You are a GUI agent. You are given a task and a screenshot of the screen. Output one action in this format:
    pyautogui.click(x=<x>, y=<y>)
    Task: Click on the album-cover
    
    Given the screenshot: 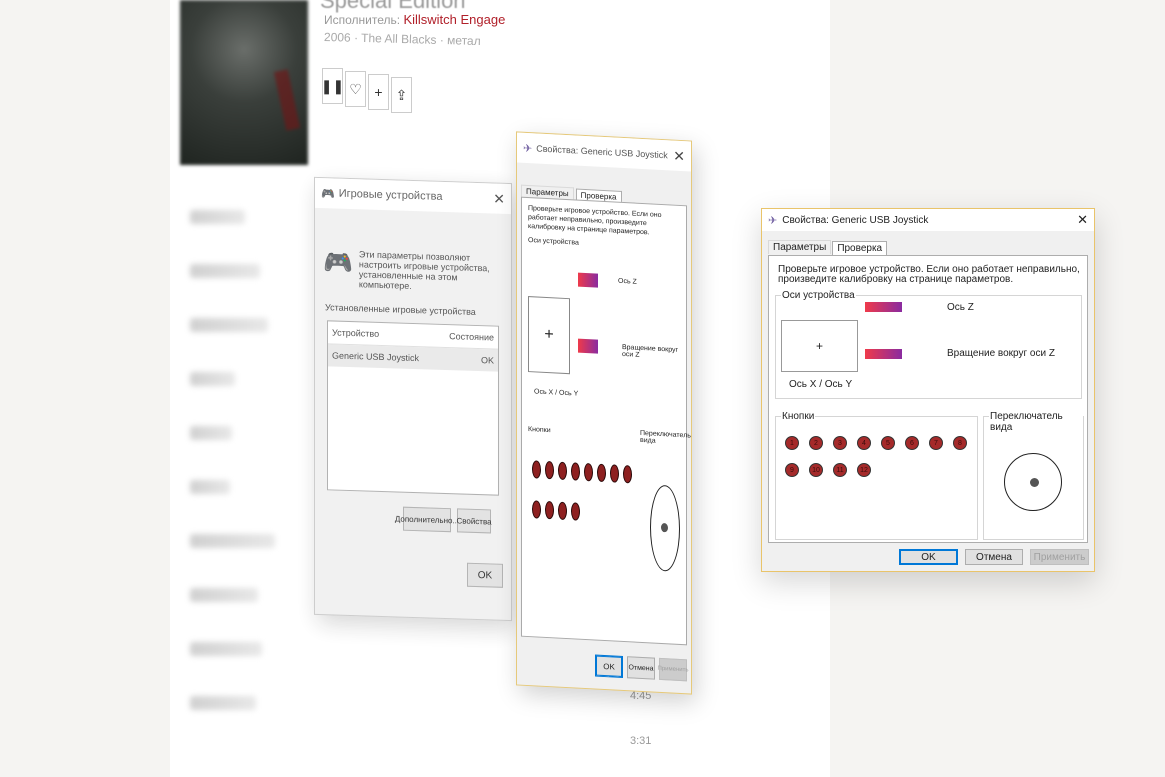 What is the action you would take?
    pyautogui.click(x=244, y=82)
    